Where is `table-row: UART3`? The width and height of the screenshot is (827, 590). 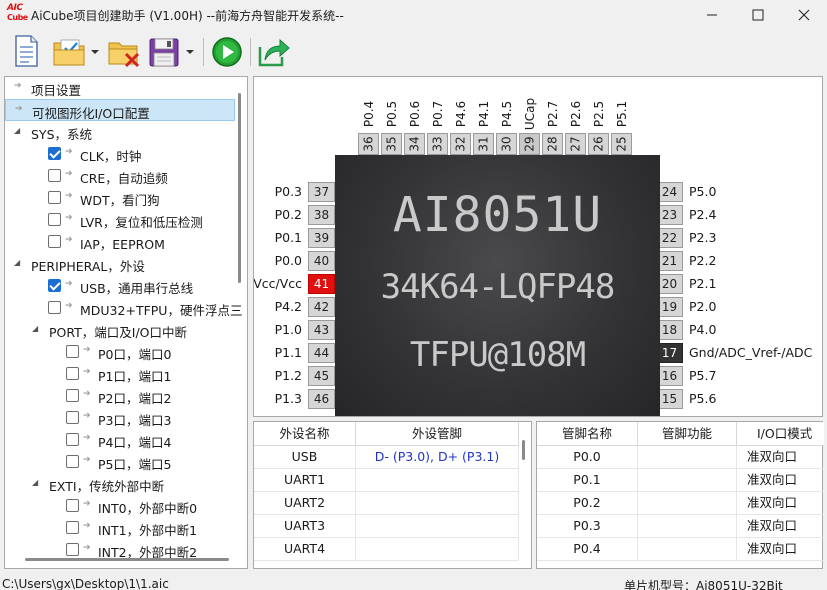 table-row: UART3 is located at coordinates (386, 526).